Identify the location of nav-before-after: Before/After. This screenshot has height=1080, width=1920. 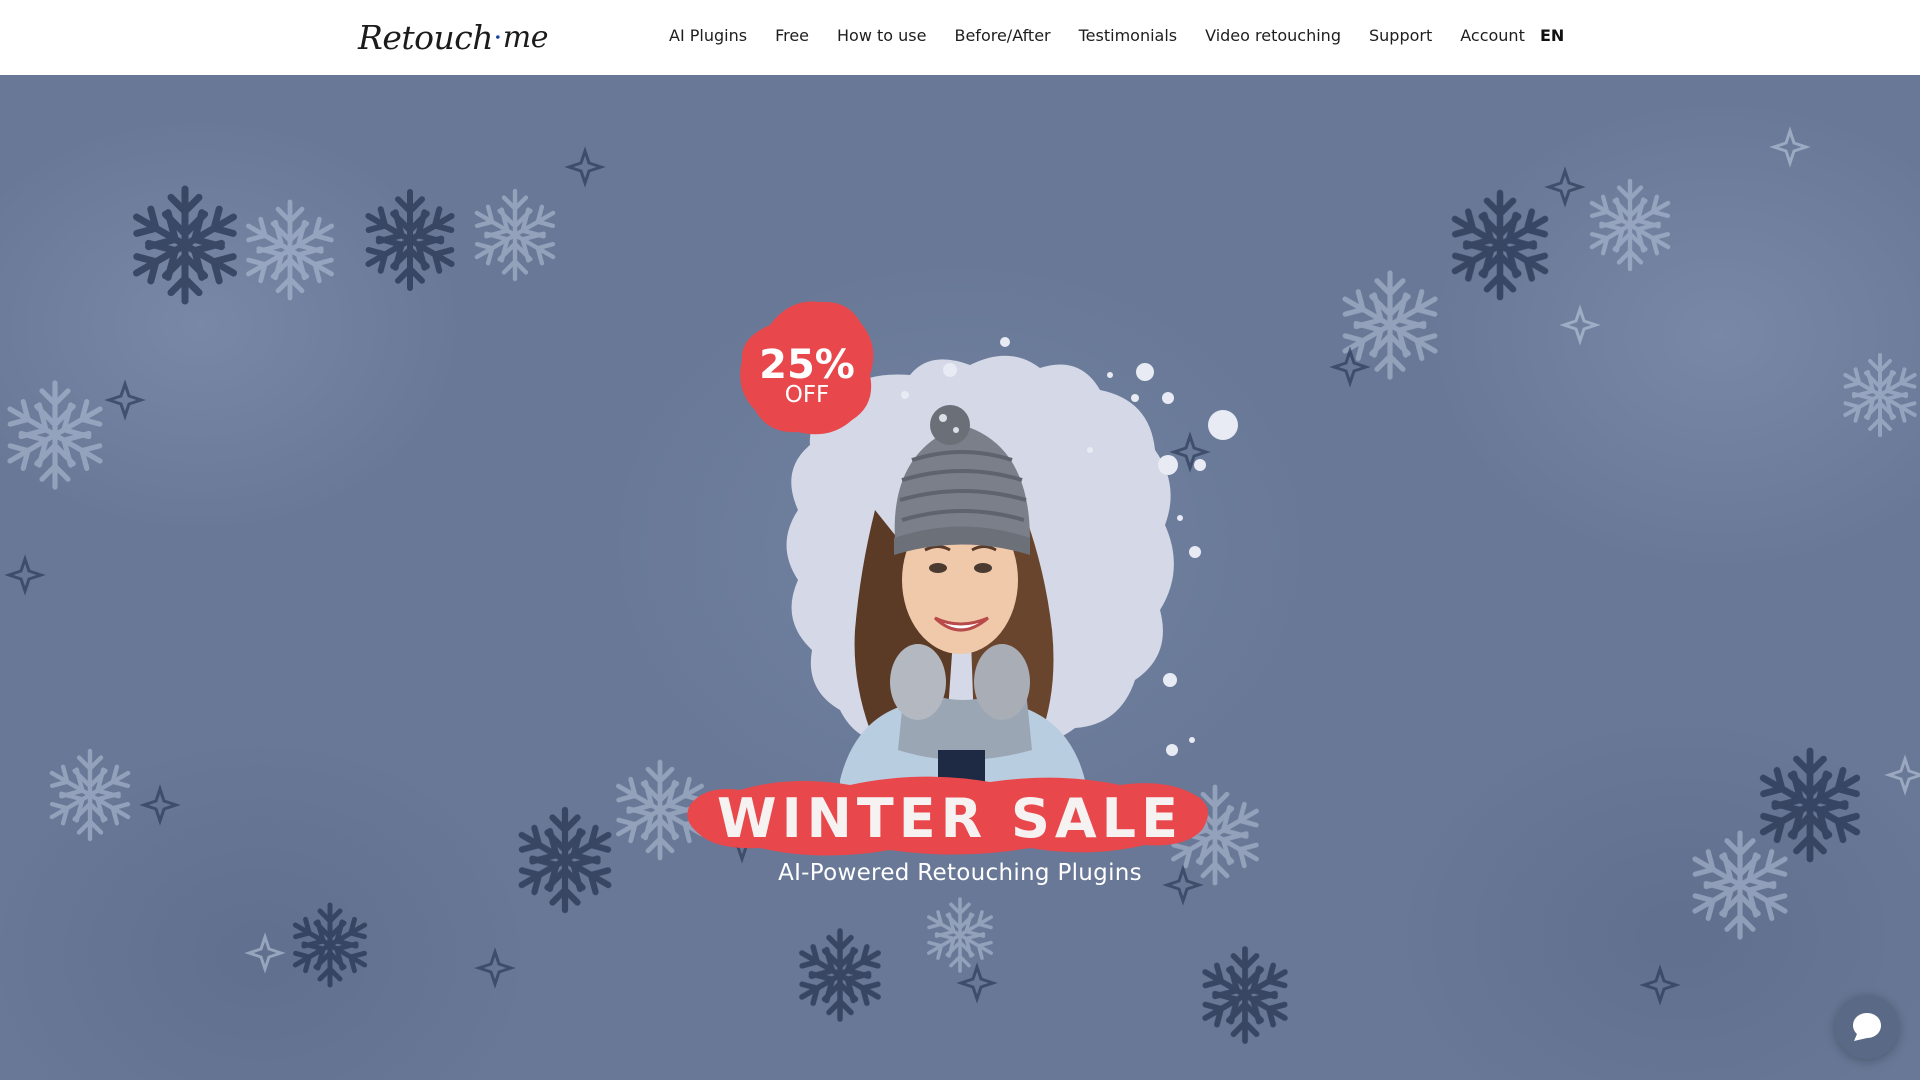
(1002, 36).